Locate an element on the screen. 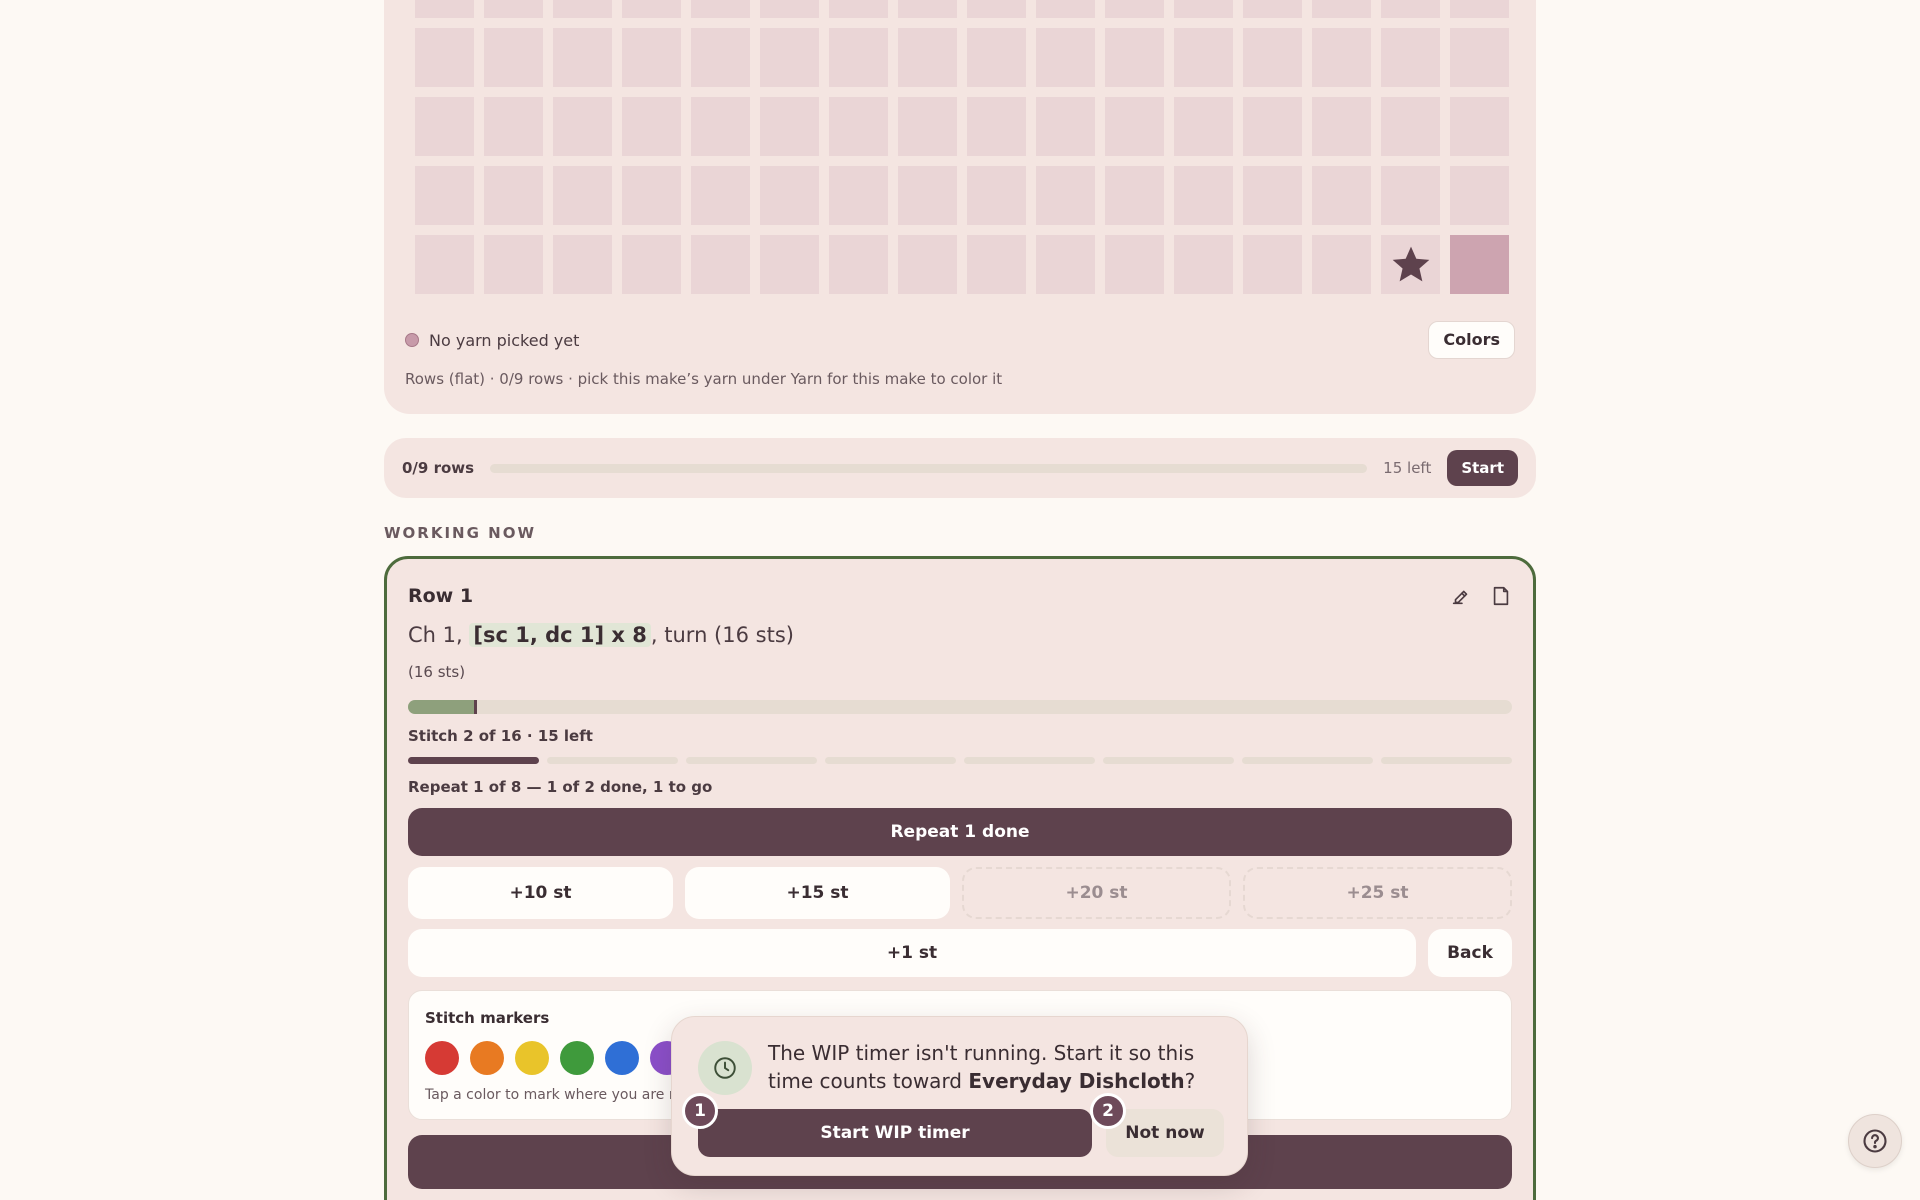  note-icon is located at coordinates (1501, 596).